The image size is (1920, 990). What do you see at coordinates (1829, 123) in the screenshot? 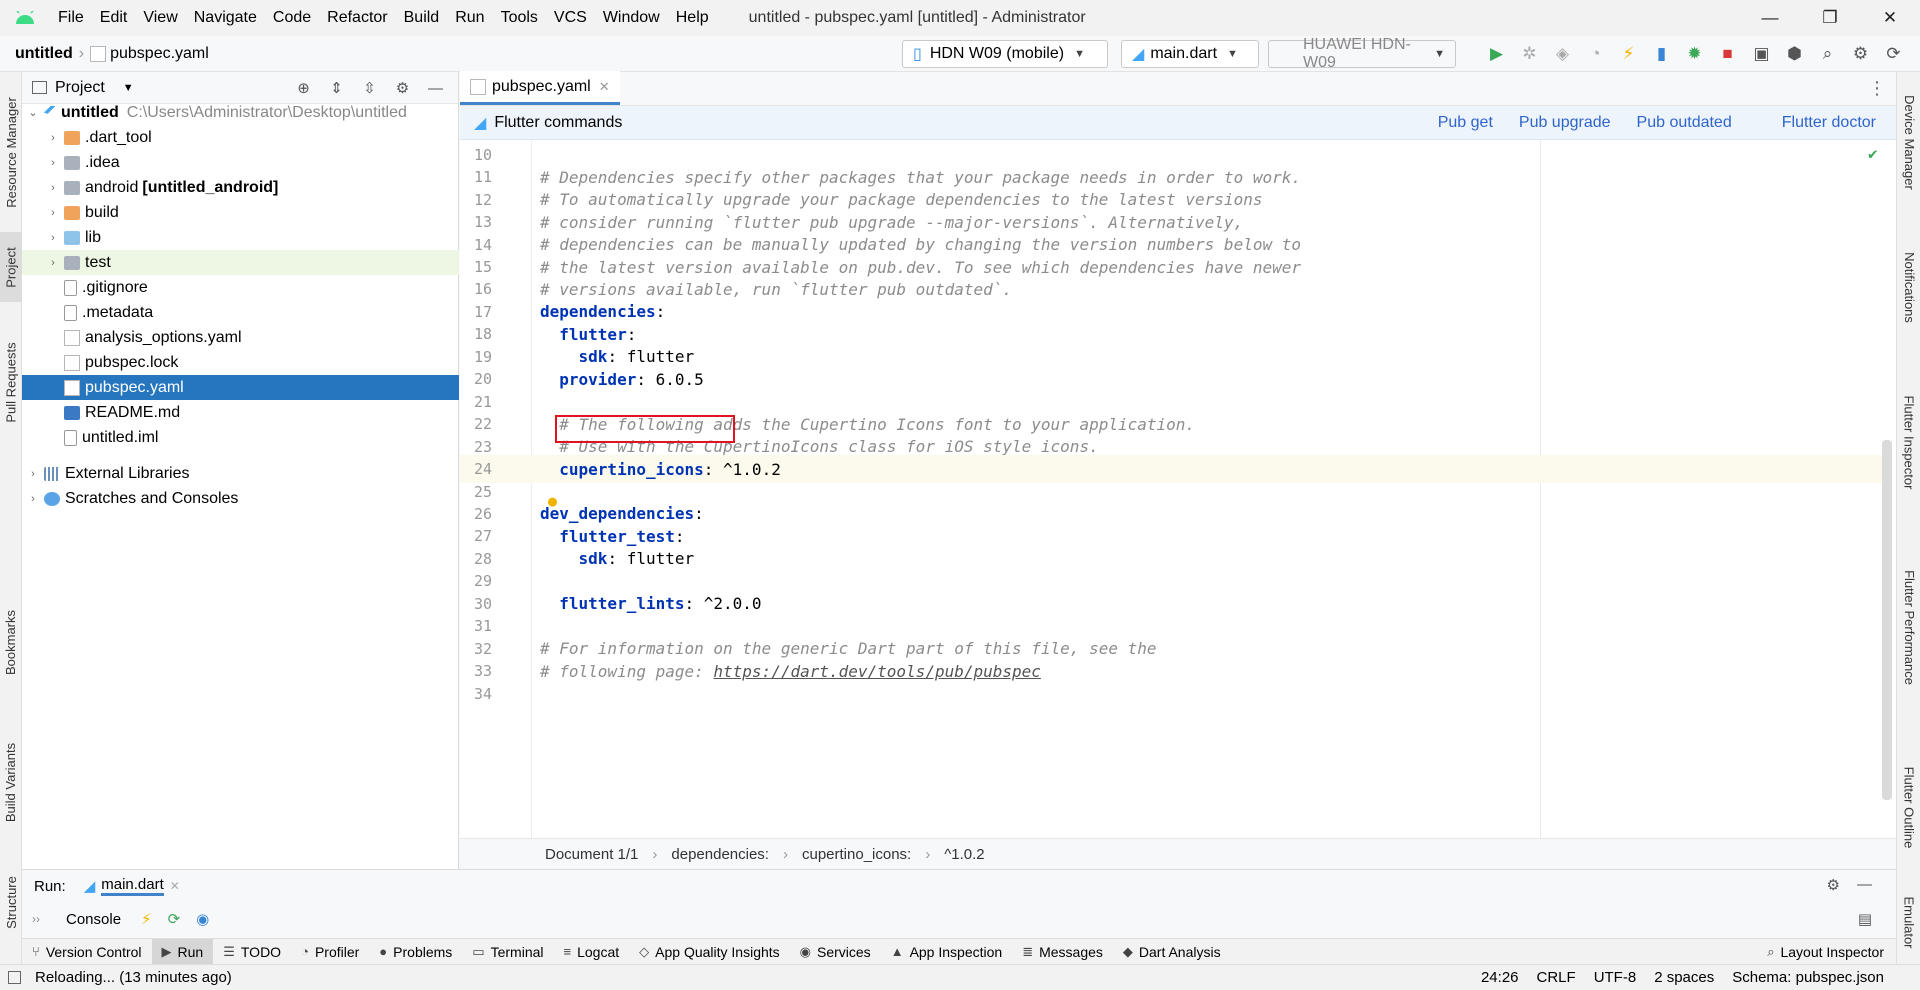
I see `flutter-doctor-link: Flutter doctor` at bounding box center [1829, 123].